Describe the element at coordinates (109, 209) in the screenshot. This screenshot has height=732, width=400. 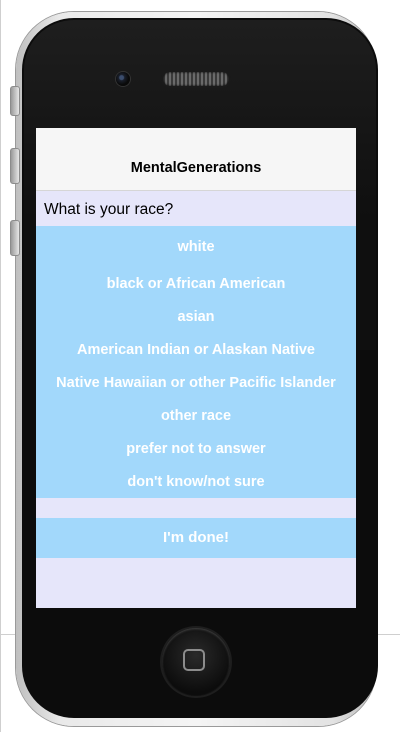
I see `question-label: What is your race?` at that location.